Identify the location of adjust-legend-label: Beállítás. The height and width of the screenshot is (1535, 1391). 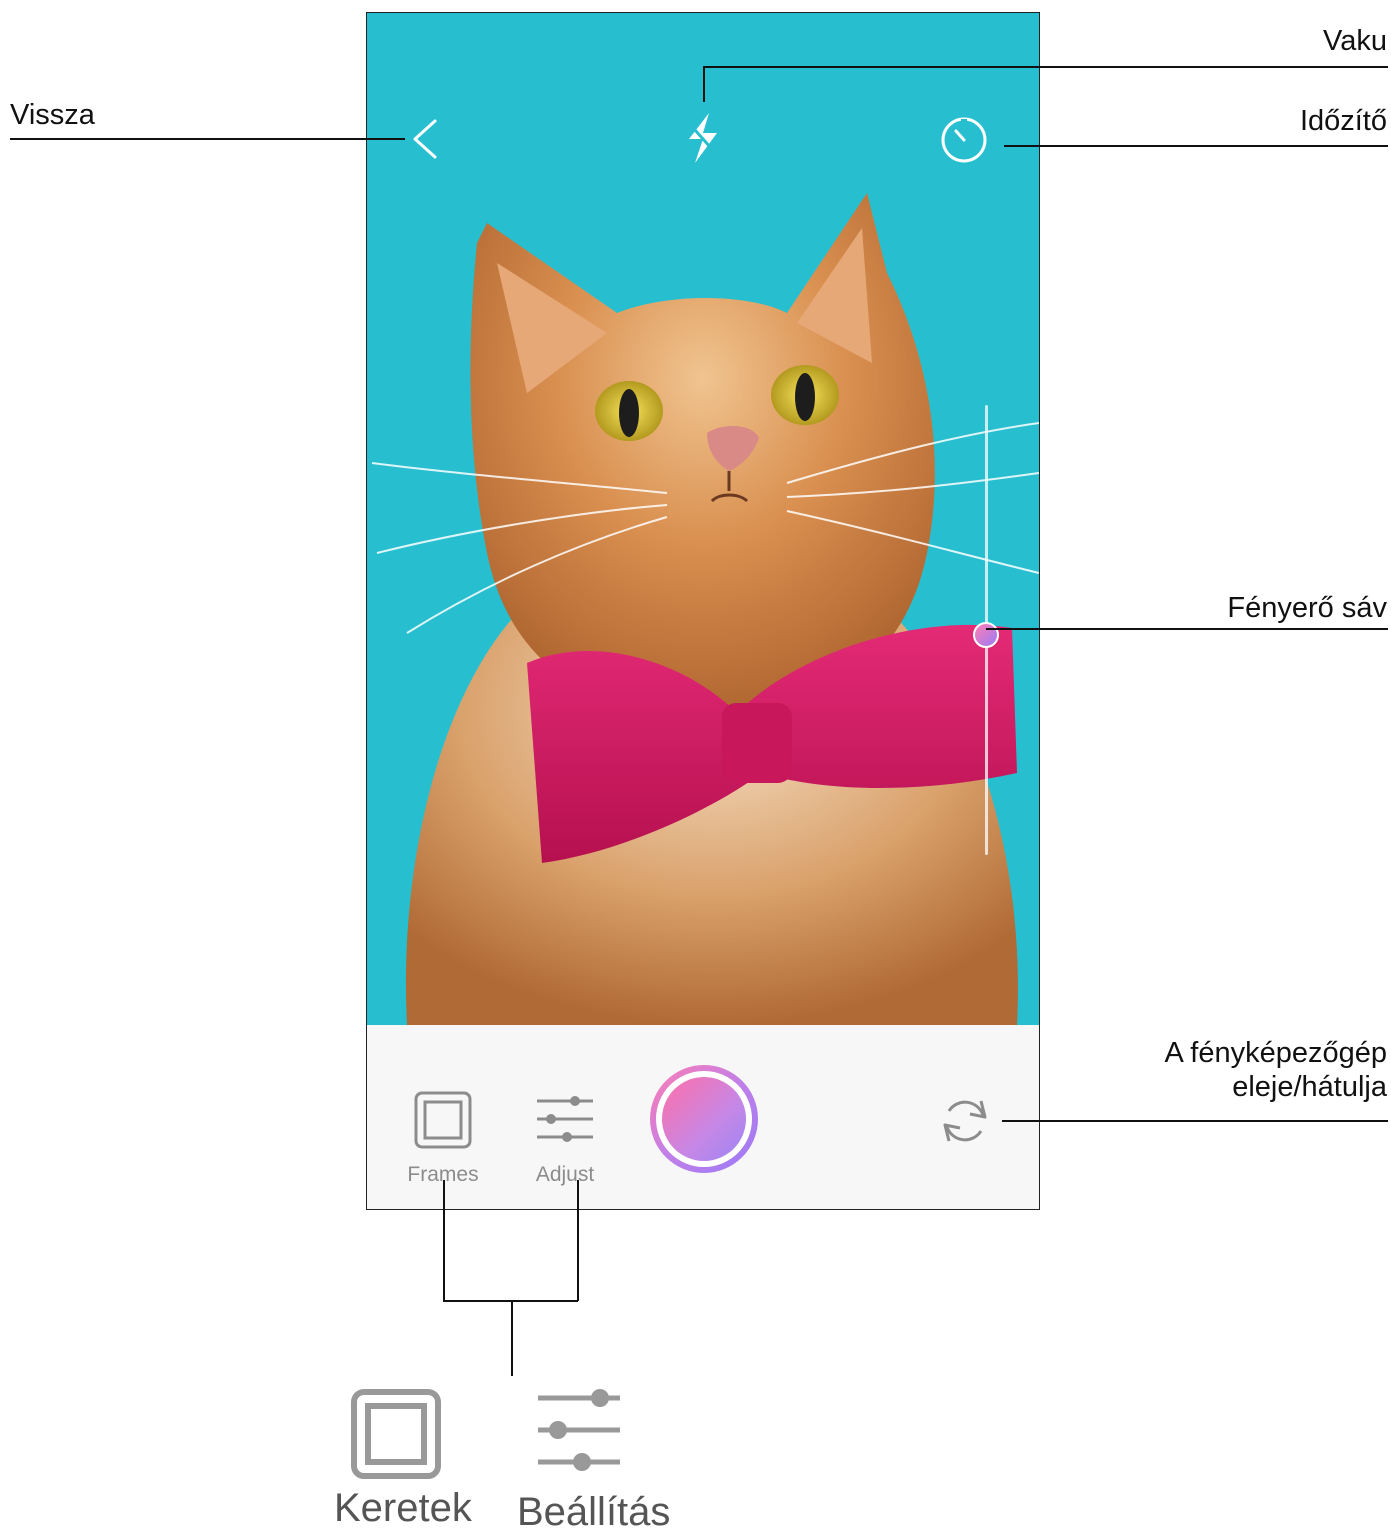
(594, 1512).